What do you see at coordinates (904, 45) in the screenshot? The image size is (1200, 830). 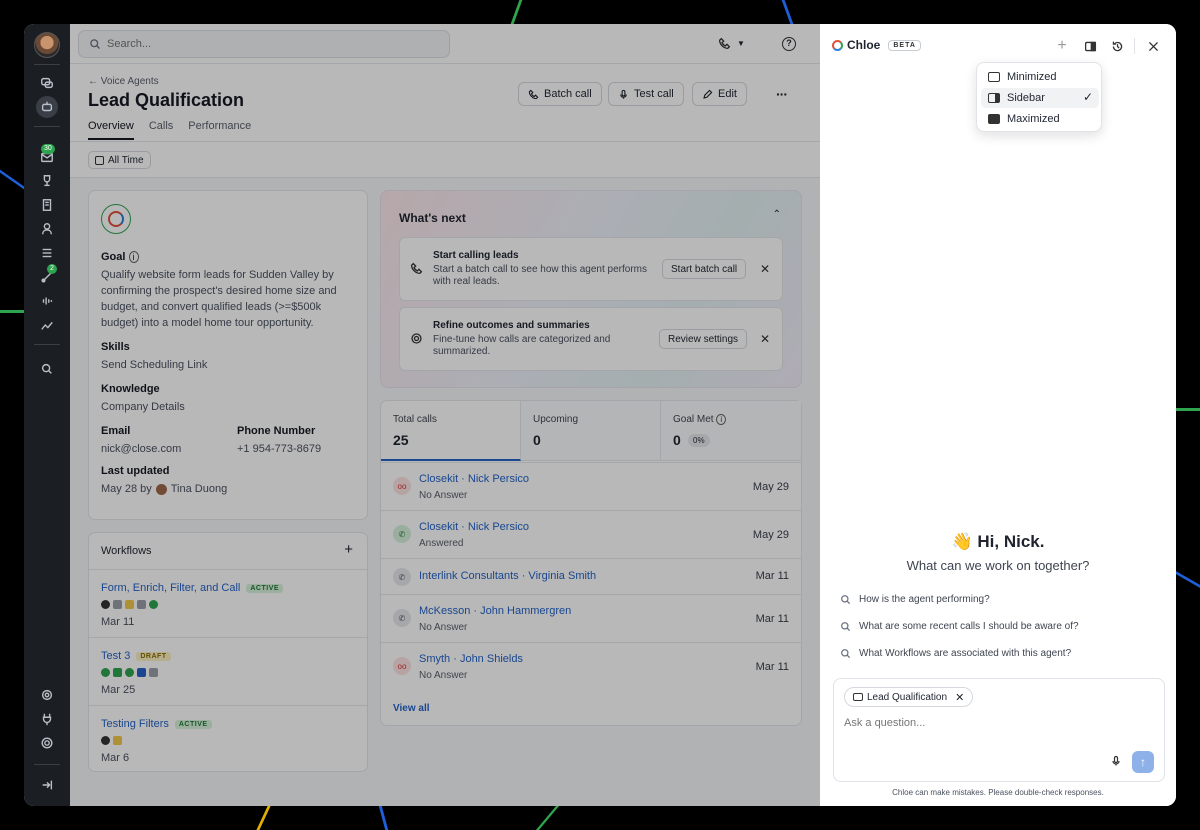 I see `beta-badge: BETA` at bounding box center [904, 45].